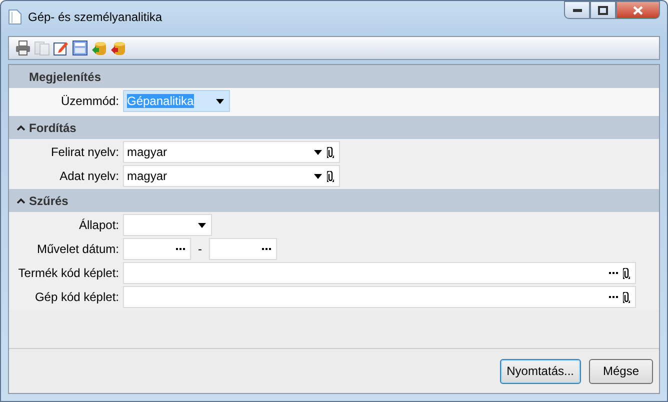  I want to click on maximize-icon, so click(603, 10).